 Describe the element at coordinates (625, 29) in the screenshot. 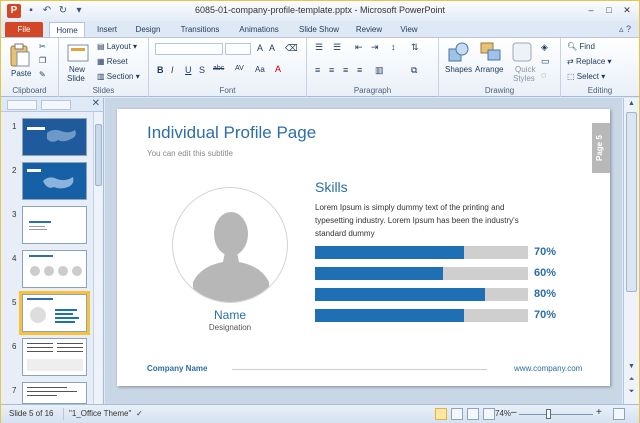

I see `help-icon: ▵ ?` at that location.